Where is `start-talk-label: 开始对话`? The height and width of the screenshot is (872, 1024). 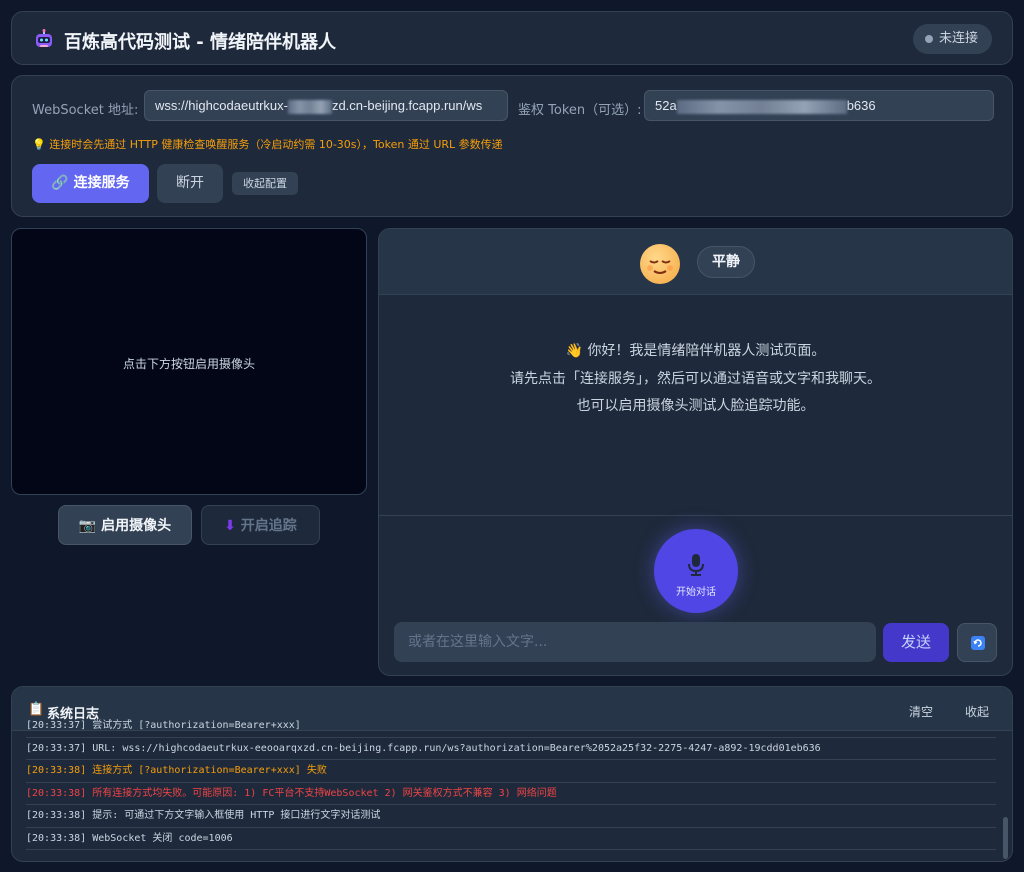
start-talk-label: 开始对话 is located at coordinates (696, 592).